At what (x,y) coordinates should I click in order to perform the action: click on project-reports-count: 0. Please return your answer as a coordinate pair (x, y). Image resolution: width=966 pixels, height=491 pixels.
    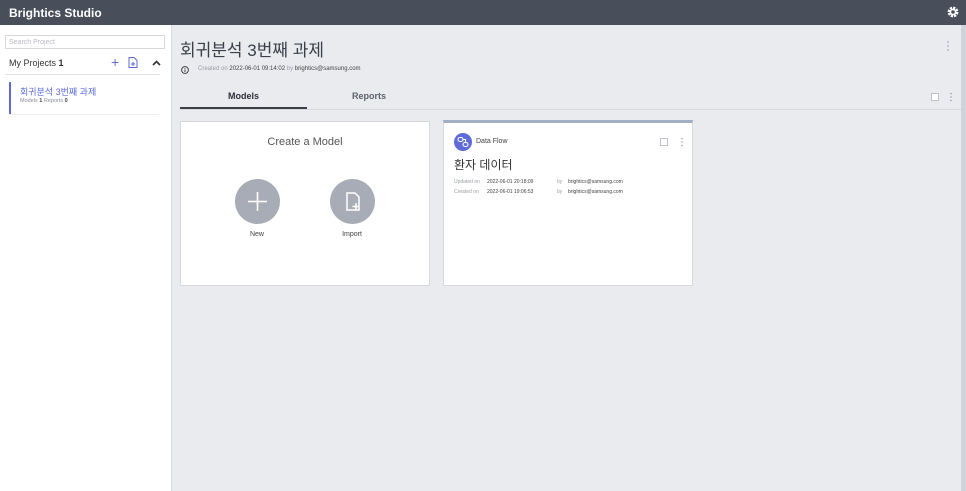
    Looking at the image, I should click on (66, 101).